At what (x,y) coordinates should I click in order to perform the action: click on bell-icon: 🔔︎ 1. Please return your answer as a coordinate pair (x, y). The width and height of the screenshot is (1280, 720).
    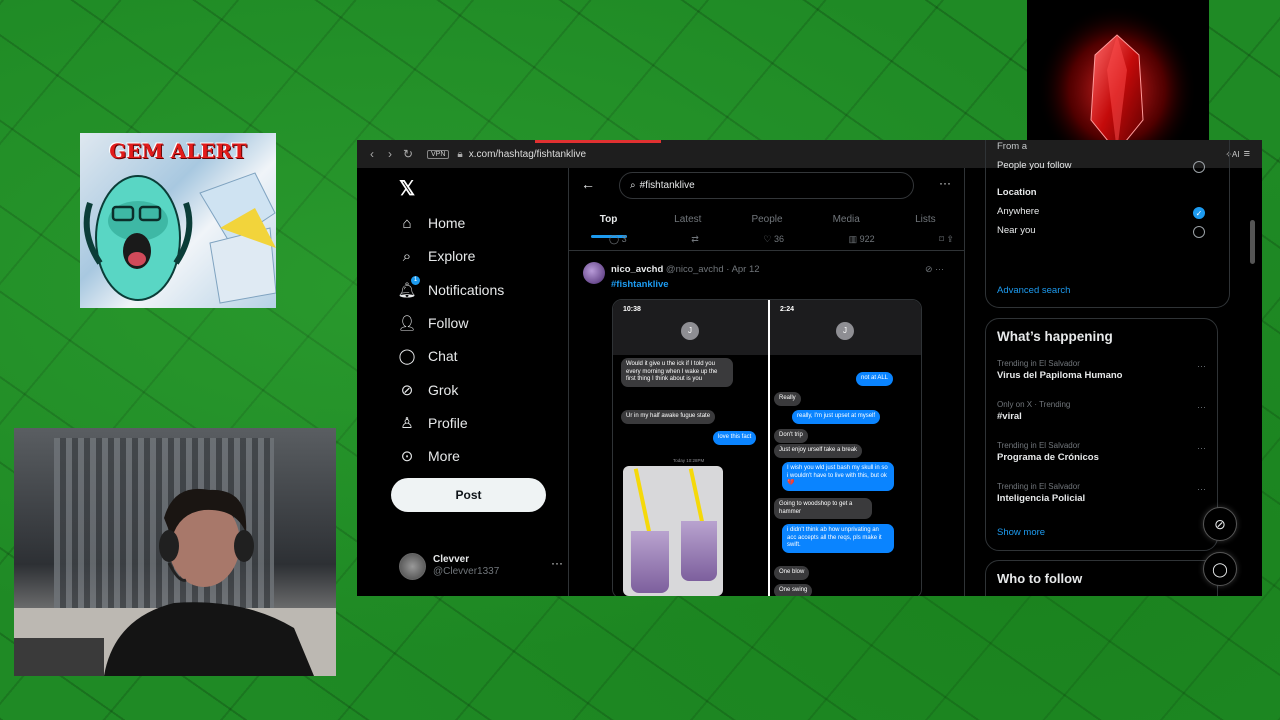
    Looking at the image, I should click on (408, 287).